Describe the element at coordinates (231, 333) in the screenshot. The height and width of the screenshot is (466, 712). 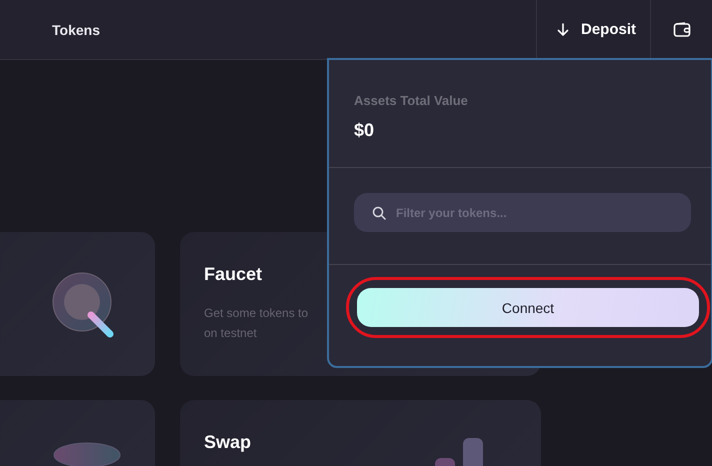
I see `card-description: on testnet` at that location.